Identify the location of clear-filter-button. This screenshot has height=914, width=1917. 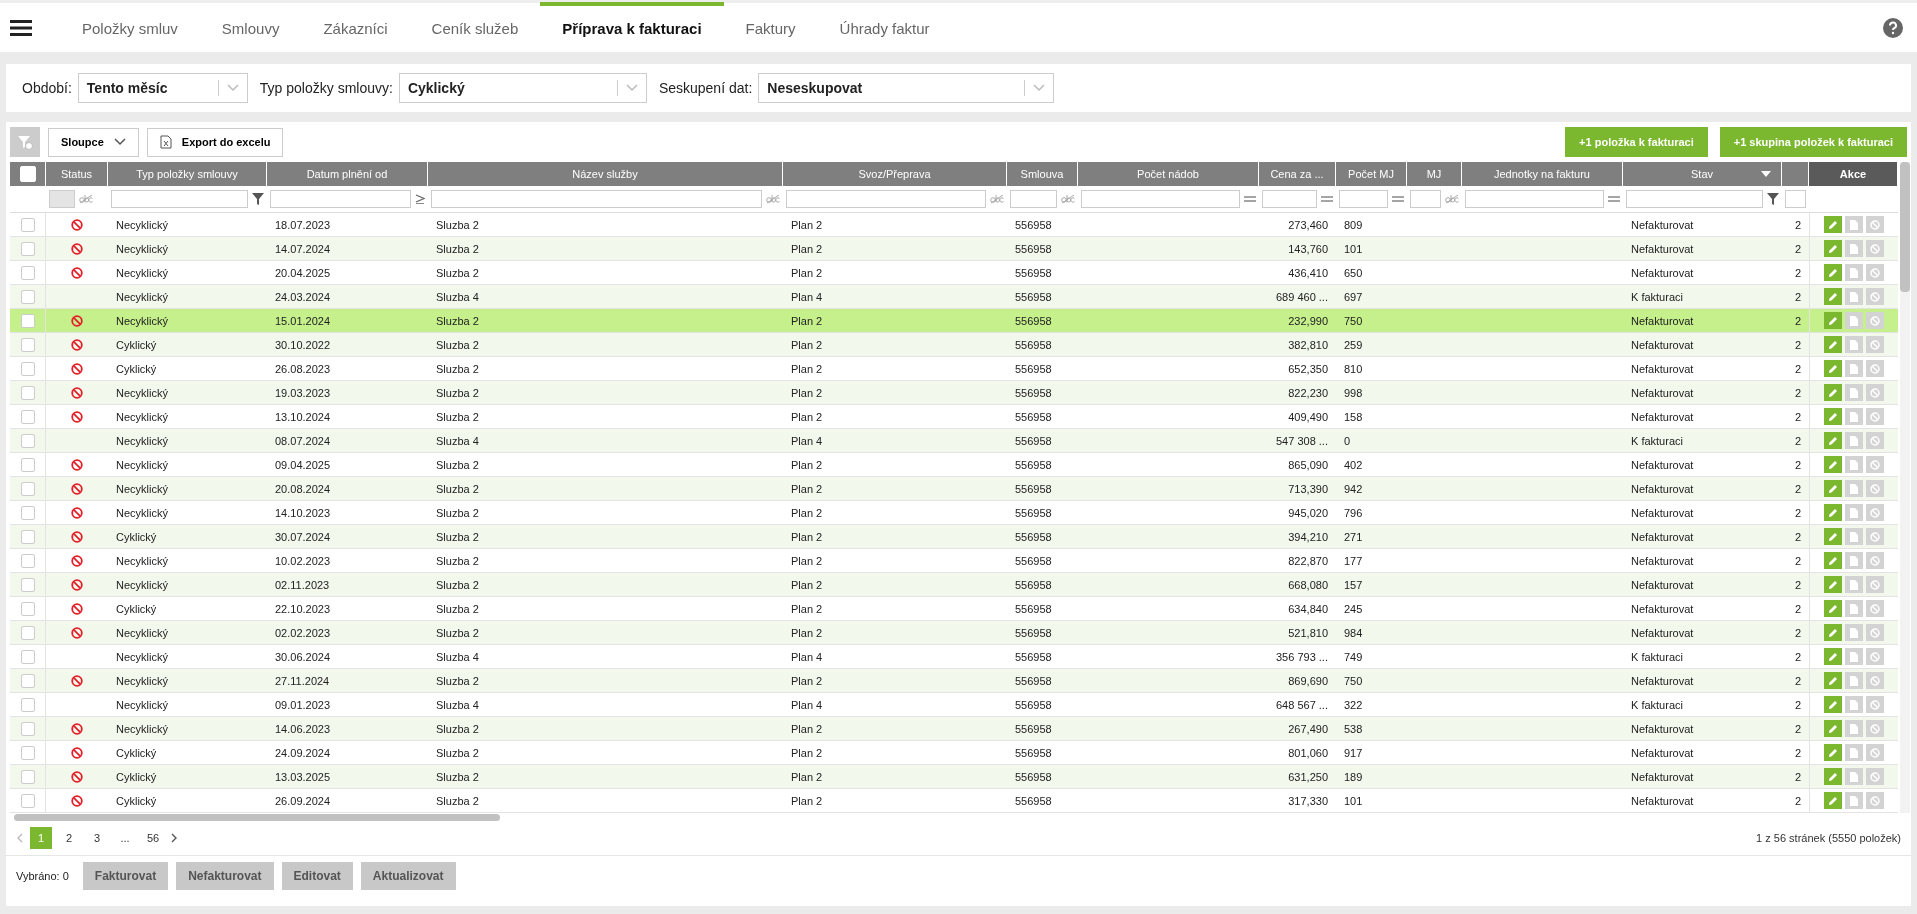
(25, 142).